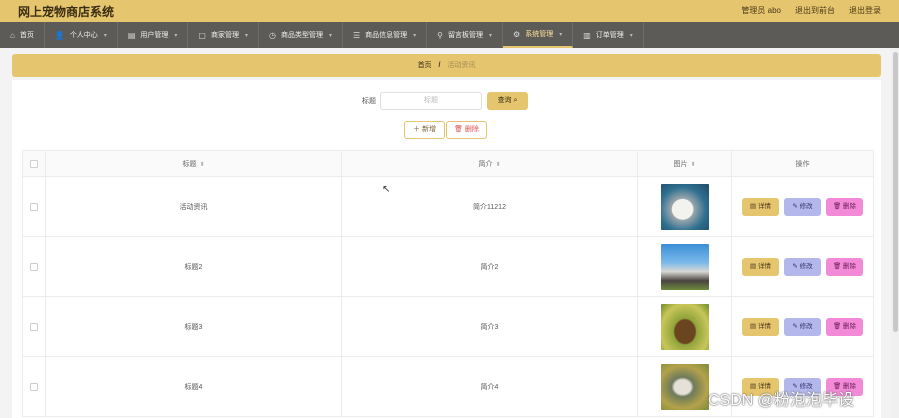 The width and height of the screenshot is (899, 418). I want to click on search-button-label: 查询, so click(504, 100).